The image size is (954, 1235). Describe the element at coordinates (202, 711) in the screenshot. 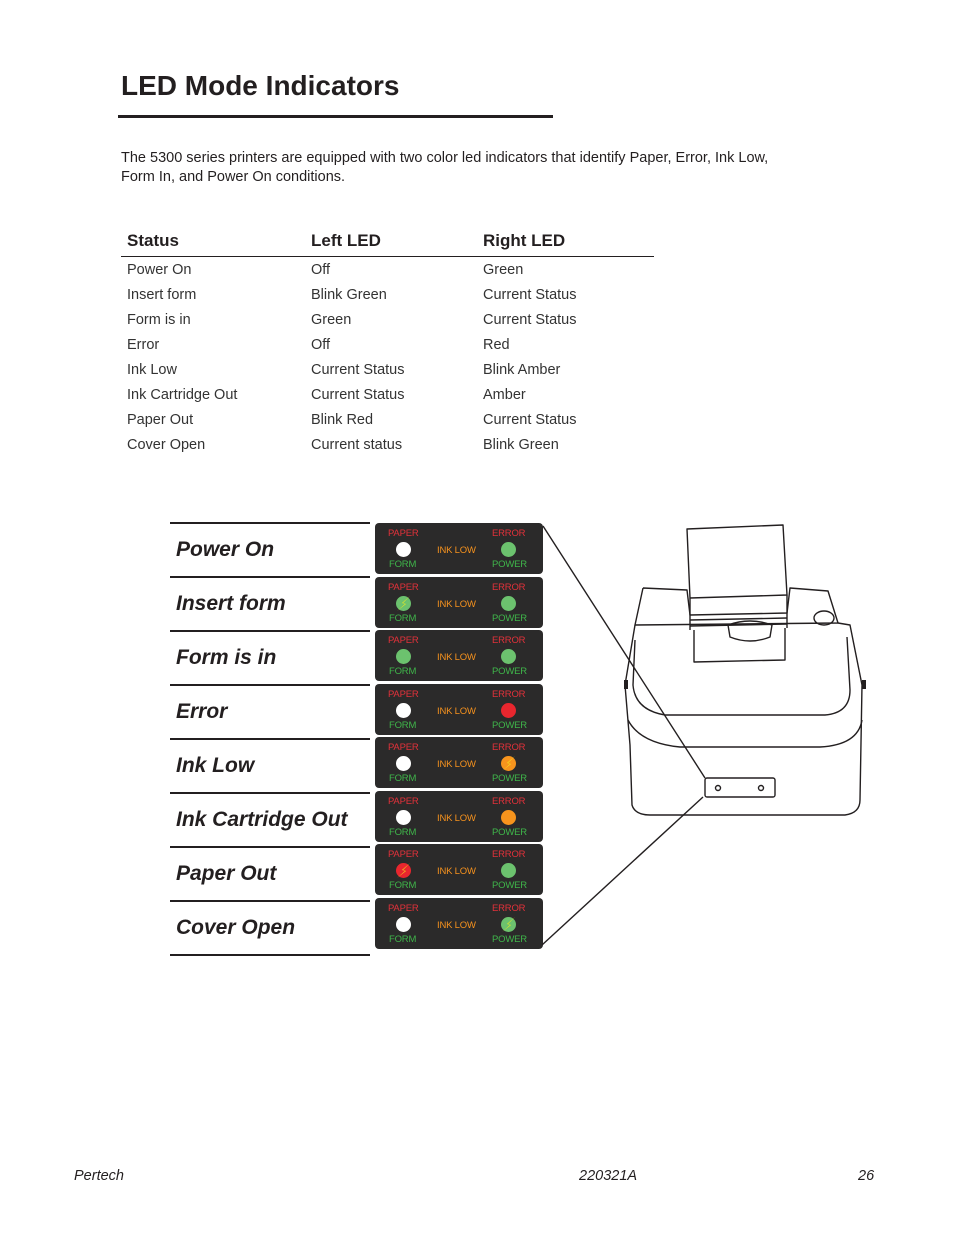

I see `diagram-status-label: Error` at that location.